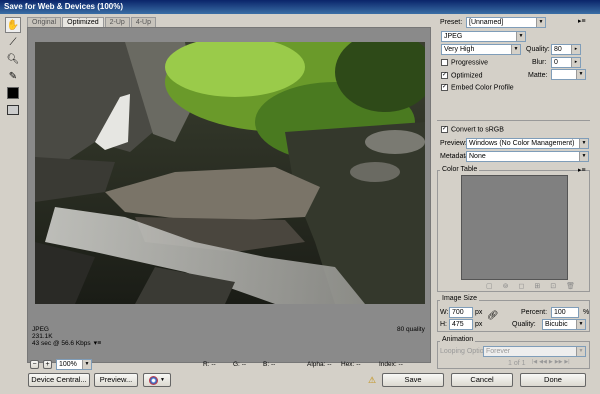 This screenshot has height=394, width=600. I want to click on convert-srgb-checkbox: ✓ Convert to sRGB, so click(472, 129).